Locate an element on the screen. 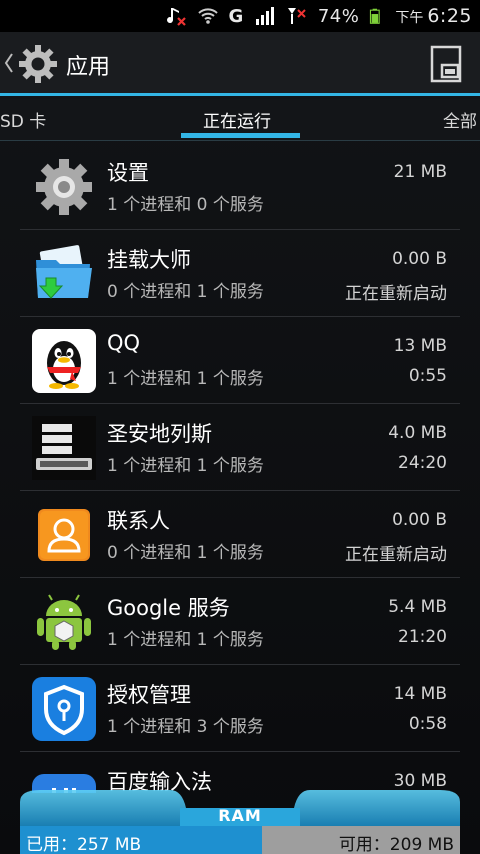 Image resolution: width=480 pixels, height=854 pixels. app-status: 0:58 is located at coordinates (427, 724).